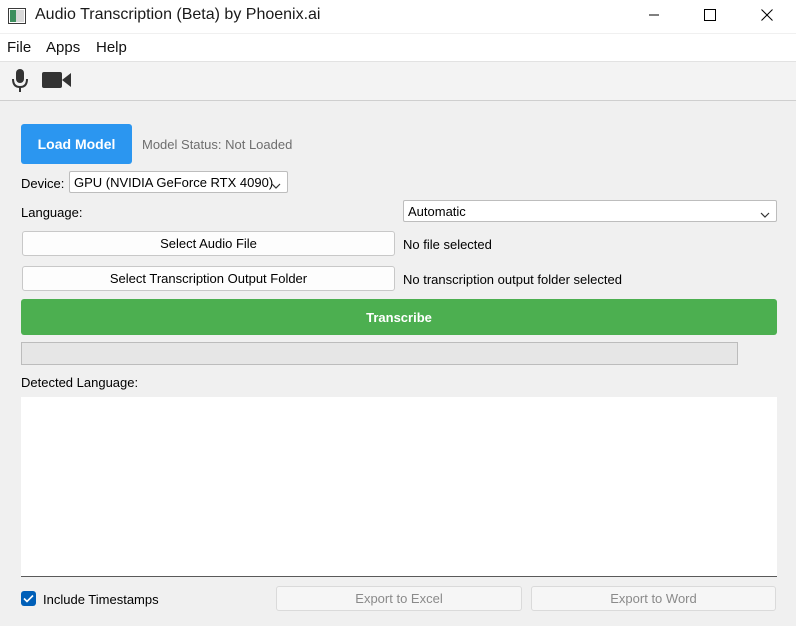 The height and width of the screenshot is (626, 796). What do you see at coordinates (217, 144) in the screenshot?
I see `model-status: Model Status: Not Loaded` at bounding box center [217, 144].